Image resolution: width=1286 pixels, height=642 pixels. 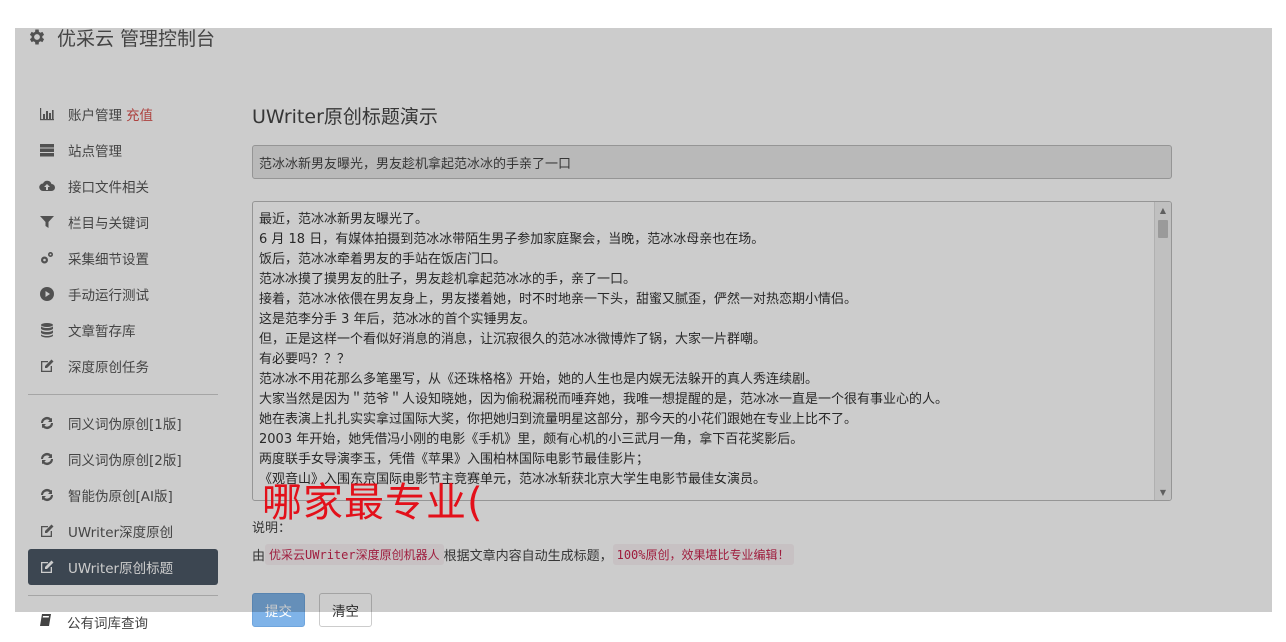 I want to click on sidebar-item-uwriter-title: UWriter原创标题, so click(x=123, y=567).